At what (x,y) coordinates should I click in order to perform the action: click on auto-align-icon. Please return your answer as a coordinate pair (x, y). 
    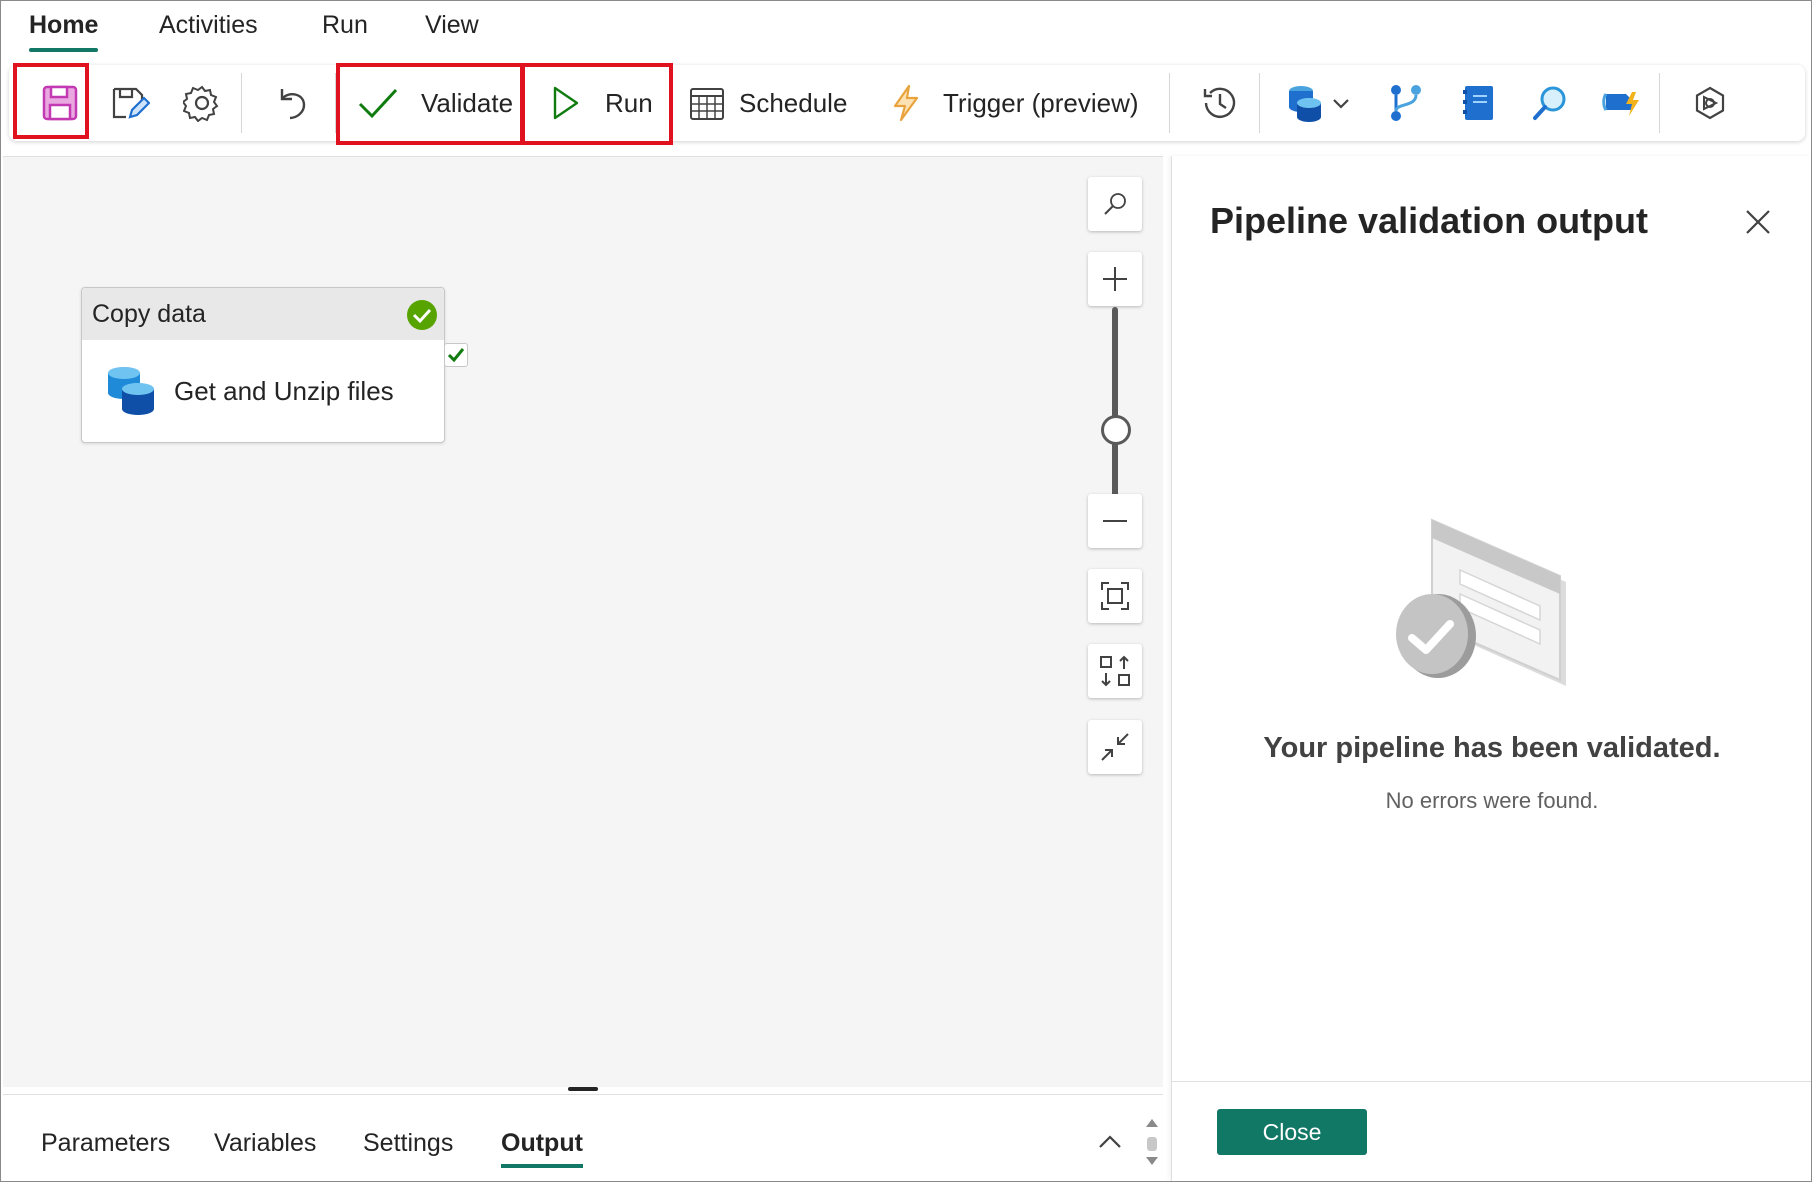
    Looking at the image, I should click on (1115, 671).